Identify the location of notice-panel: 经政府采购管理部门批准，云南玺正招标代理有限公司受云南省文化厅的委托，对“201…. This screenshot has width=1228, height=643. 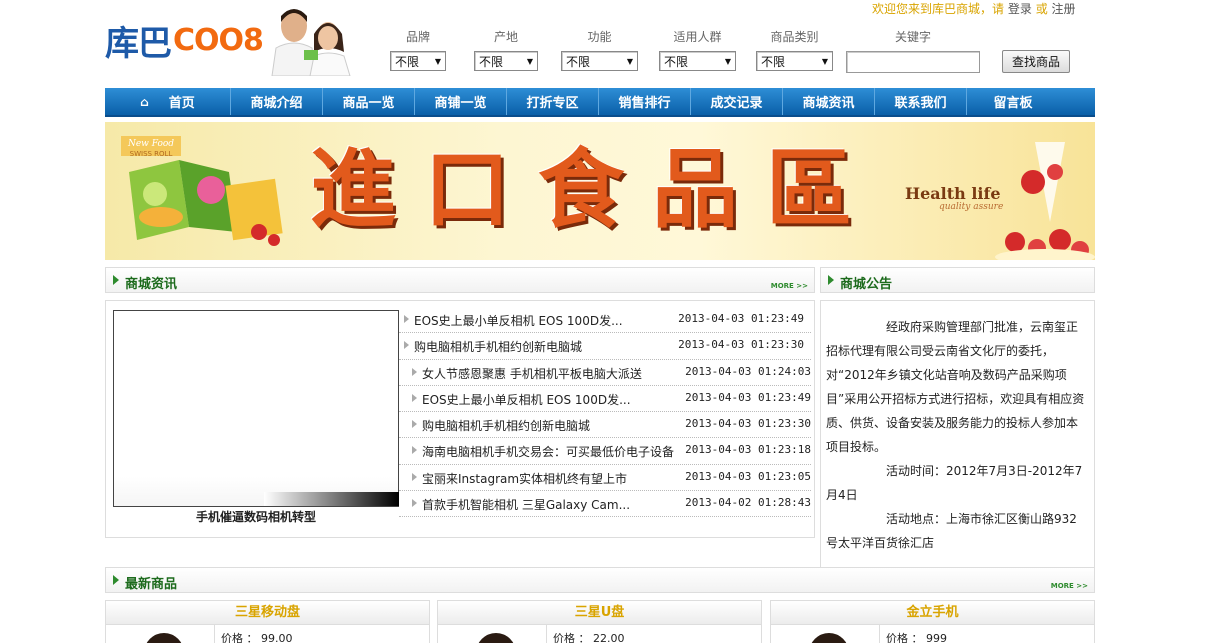
(957, 434).